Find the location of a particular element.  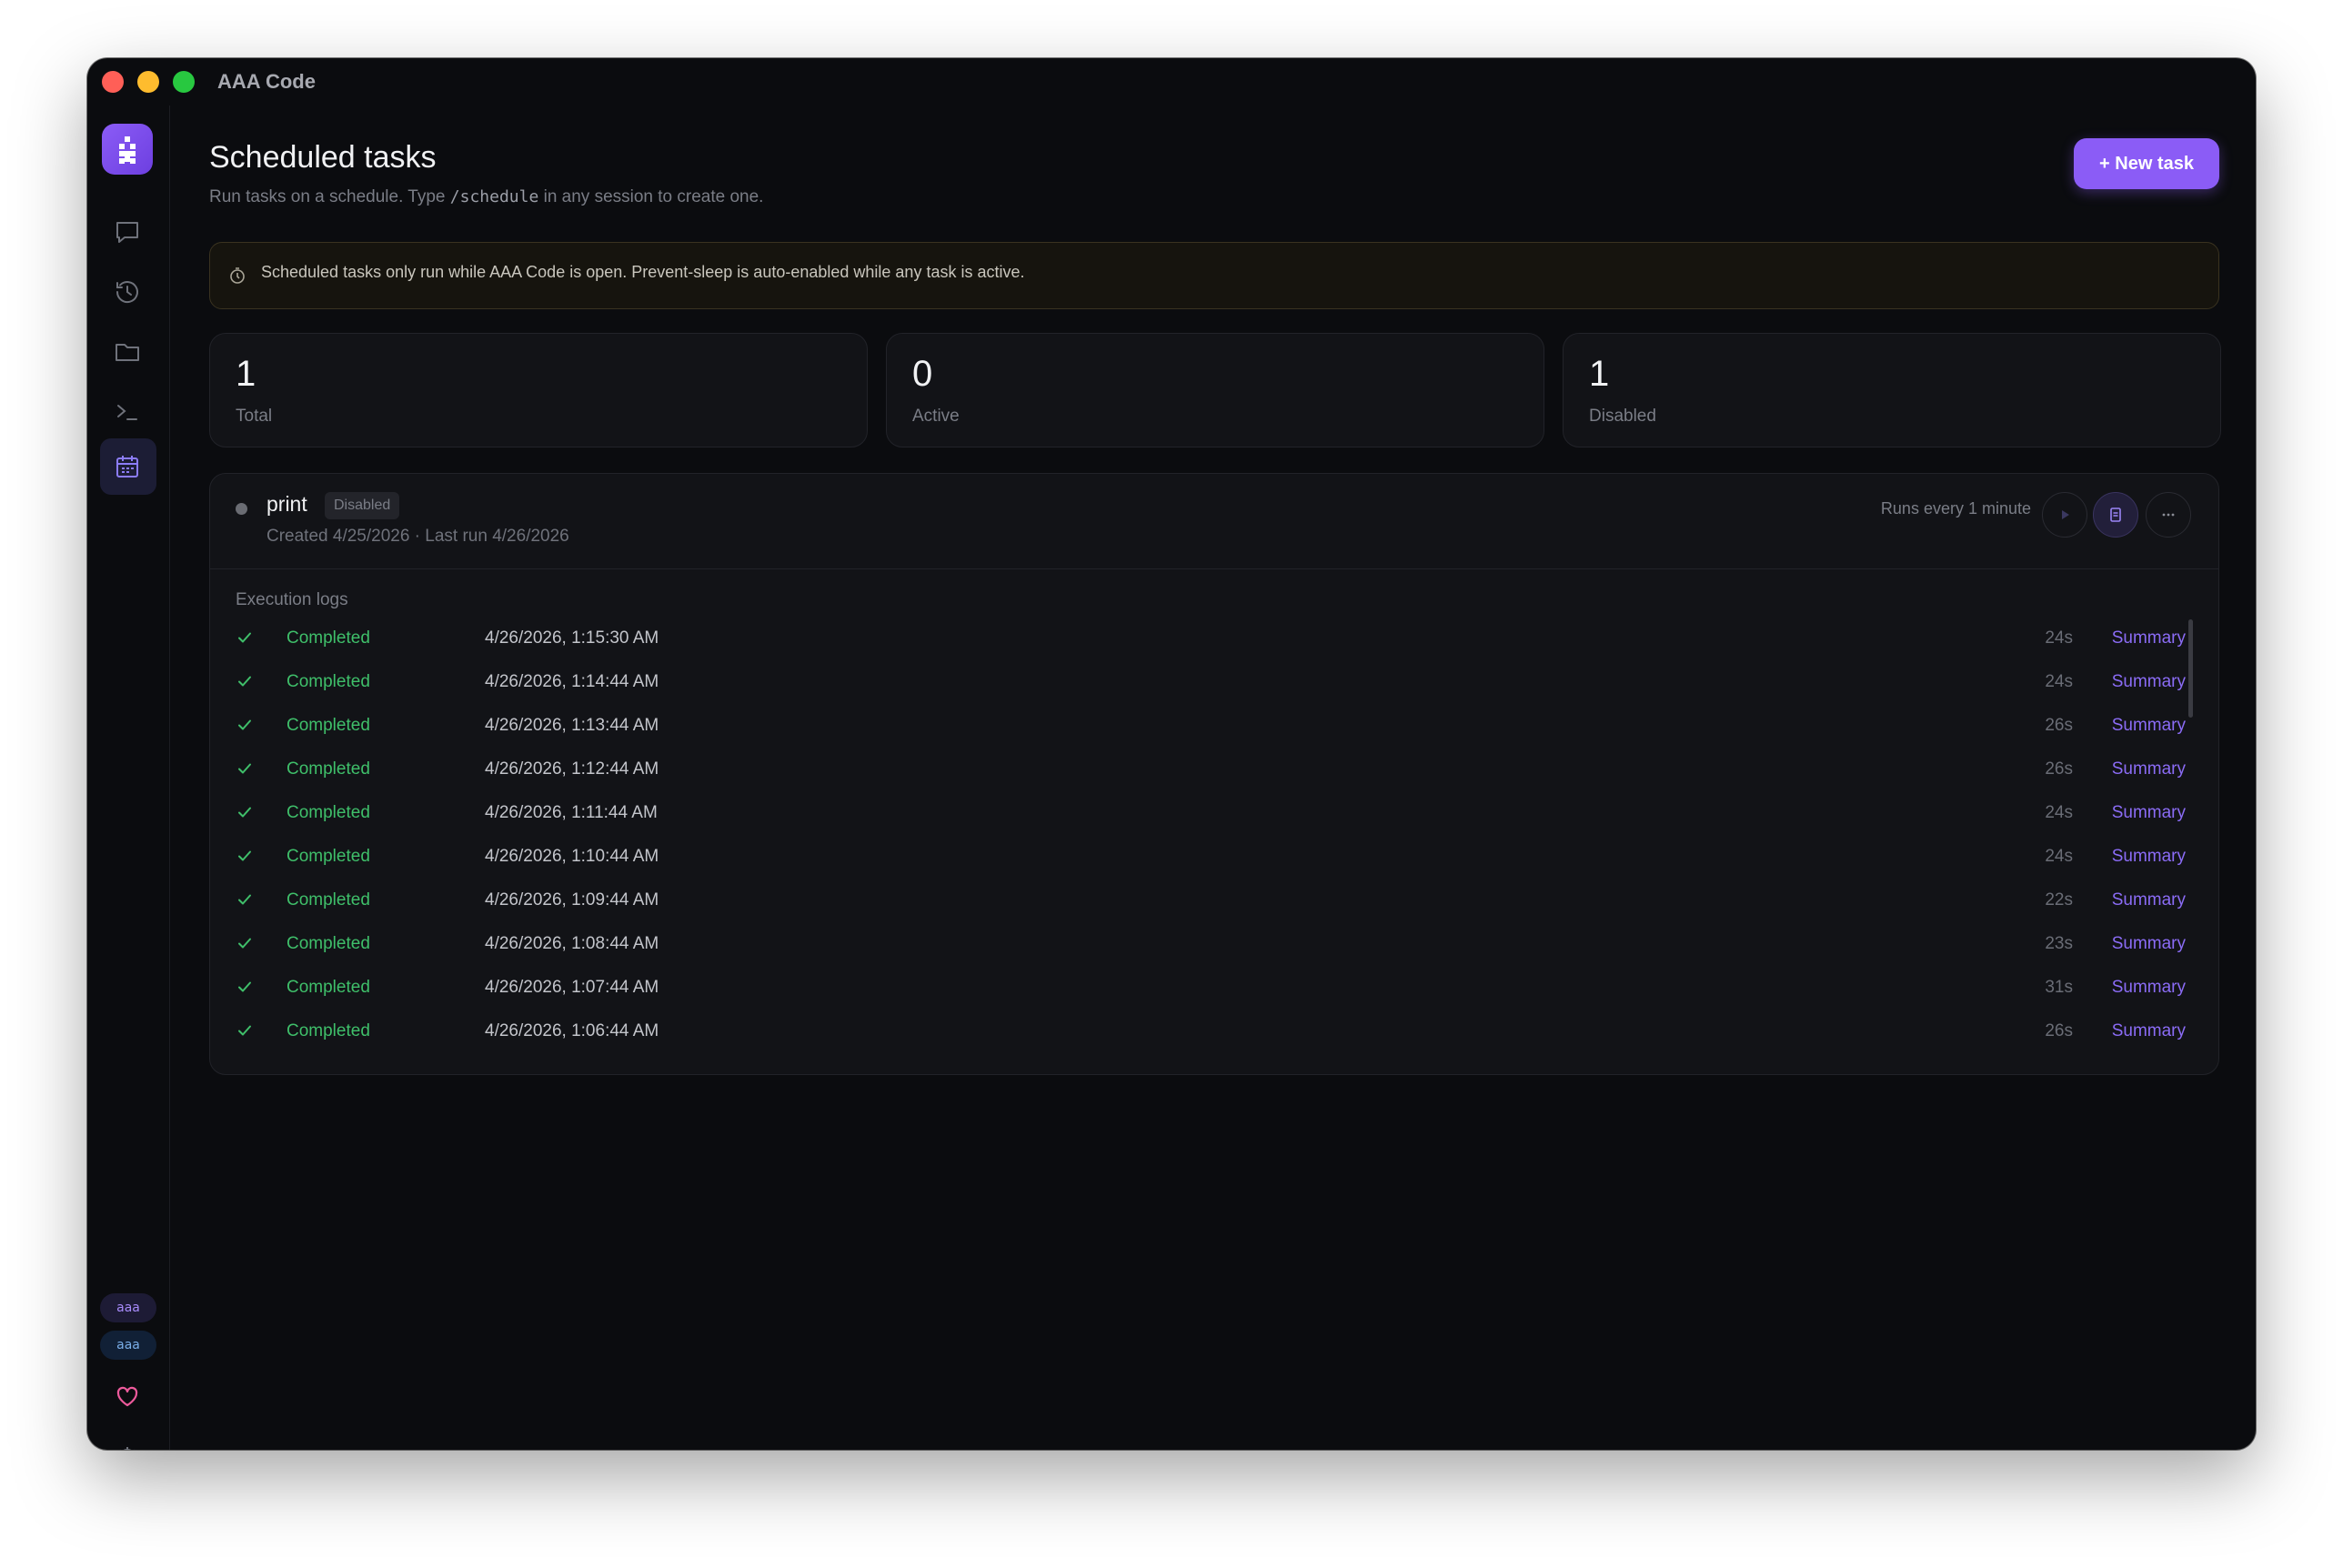

folder-icon is located at coordinates (127, 352).